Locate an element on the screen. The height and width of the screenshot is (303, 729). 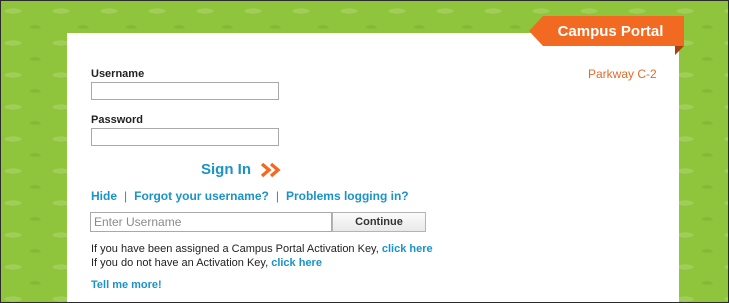
hide-link: Hide is located at coordinates (104, 196).